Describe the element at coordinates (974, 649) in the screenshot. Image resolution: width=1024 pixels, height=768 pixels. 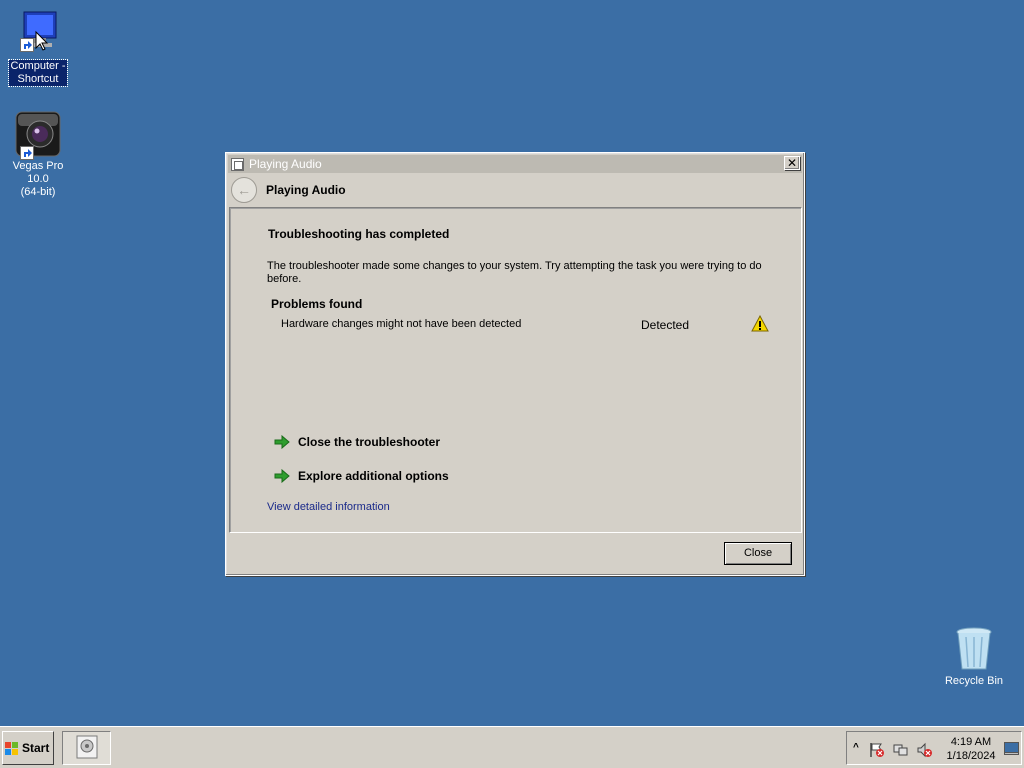
I see `recycle-bin-icon` at that location.